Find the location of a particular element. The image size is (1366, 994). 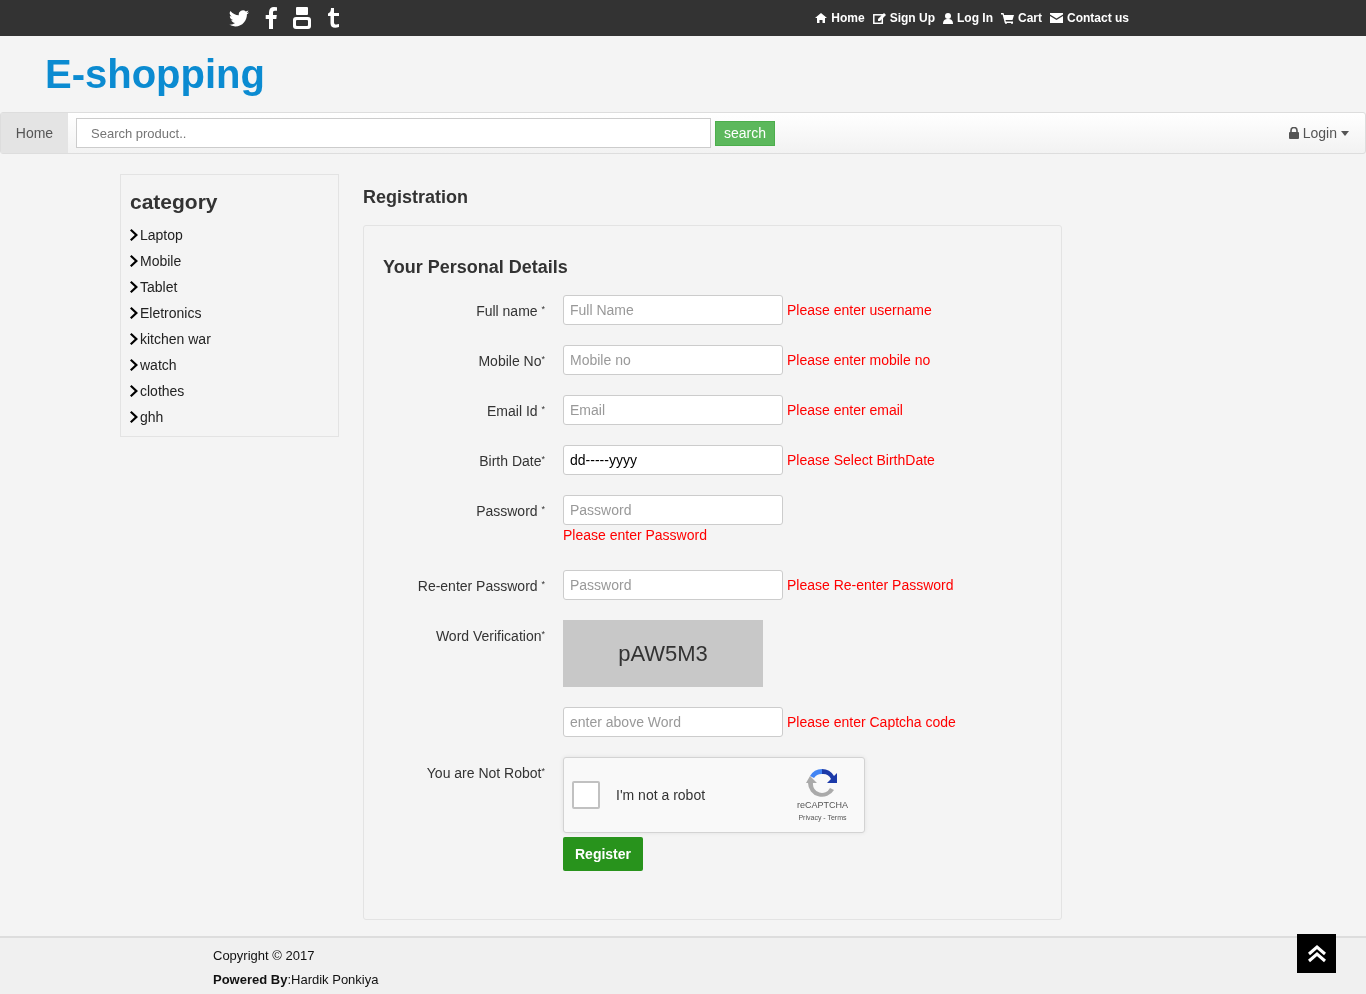

category-link: Laptop is located at coordinates (156, 235).